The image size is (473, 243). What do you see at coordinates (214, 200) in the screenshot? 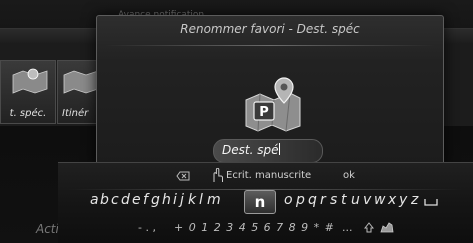
I see `key-m: m` at bounding box center [214, 200].